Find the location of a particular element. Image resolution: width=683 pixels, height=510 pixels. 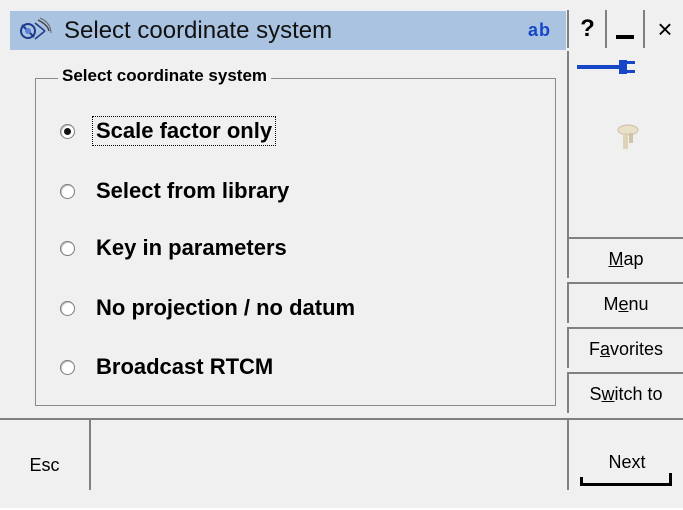

map-label-accel: M is located at coordinates (616, 259).